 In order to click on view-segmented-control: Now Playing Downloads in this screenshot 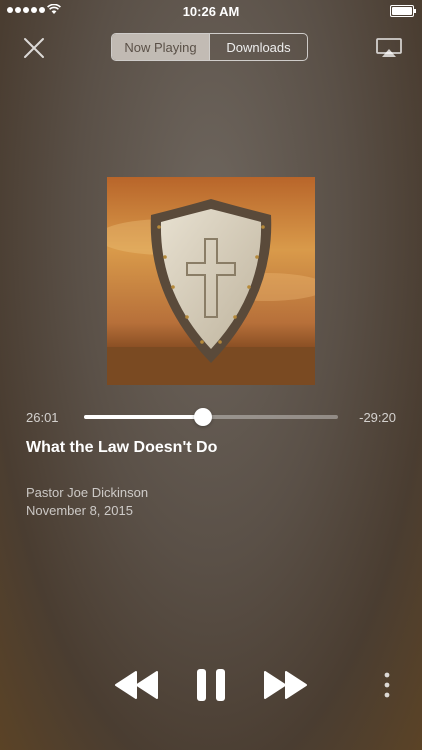, I will do `click(209, 47)`.